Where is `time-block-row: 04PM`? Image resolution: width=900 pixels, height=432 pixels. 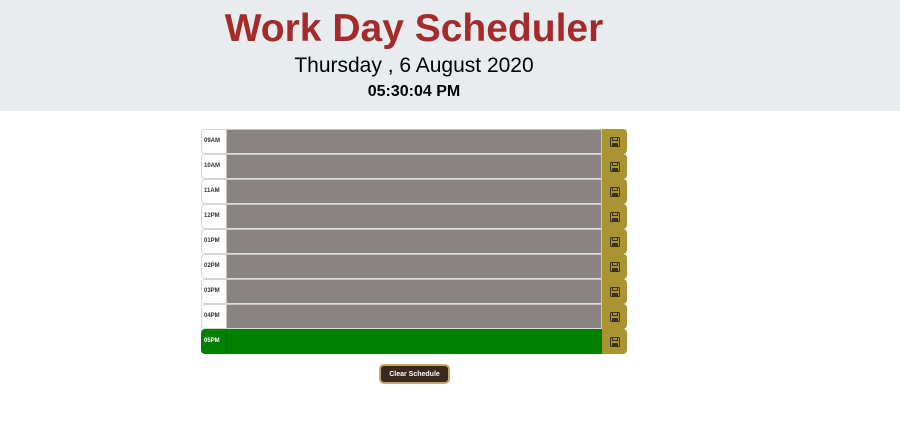
time-block-row: 04PM is located at coordinates (414, 316).